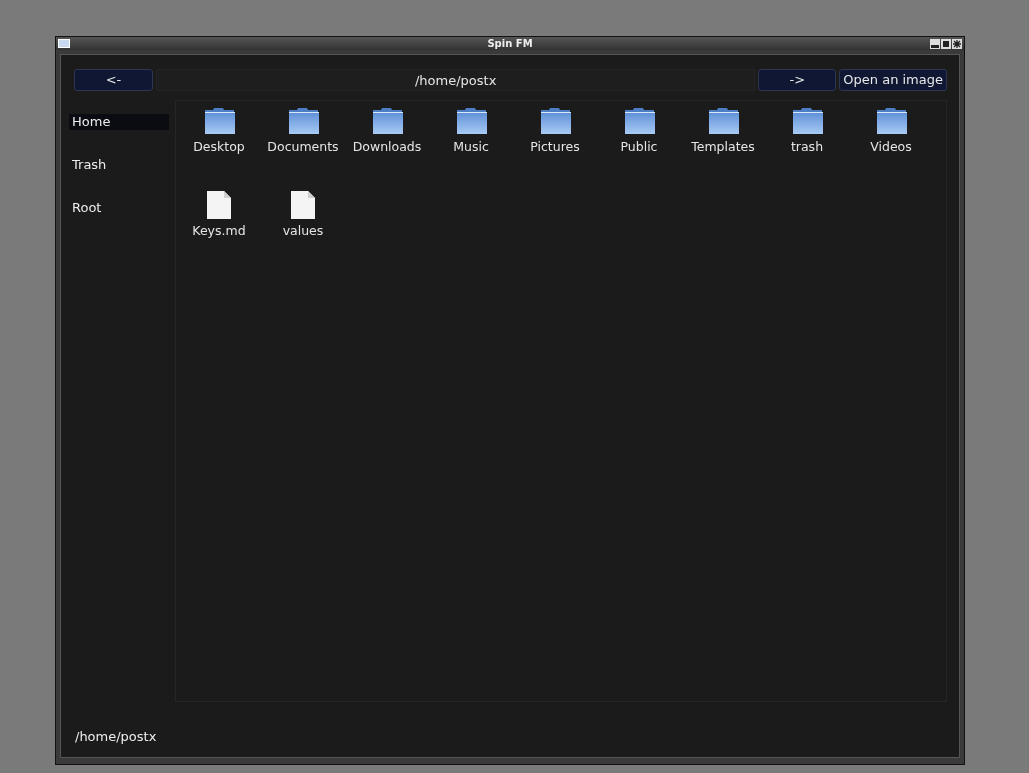 The image size is (1029, 773). I want to click on file-name: Pictures, so click(555, 146).